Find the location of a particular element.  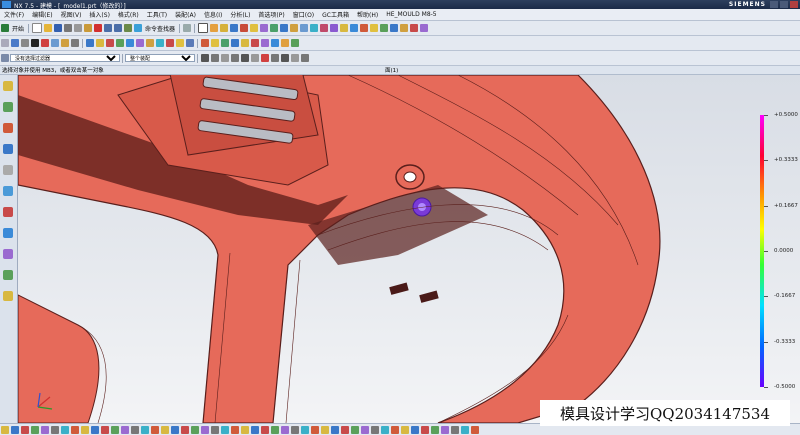

offset-face-icon is located at coordinates (394, 28).